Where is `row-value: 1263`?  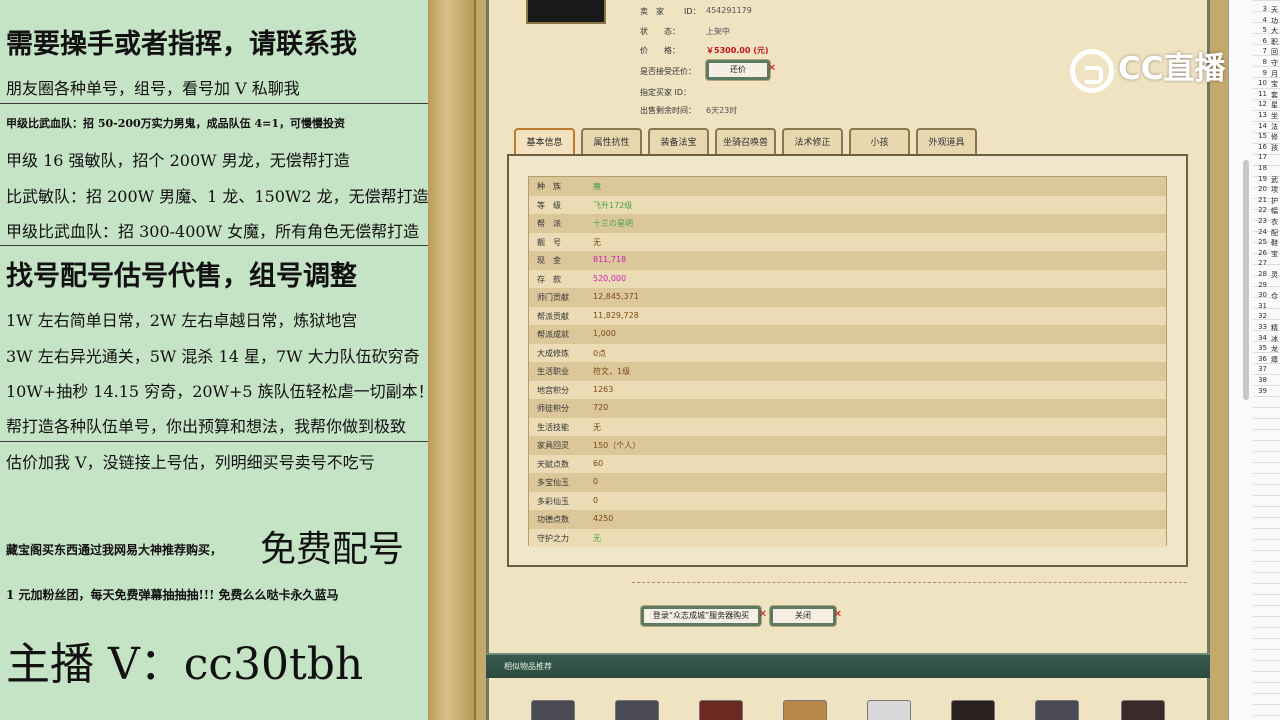 row-value: 1263 is located at coordinates (603, 389).